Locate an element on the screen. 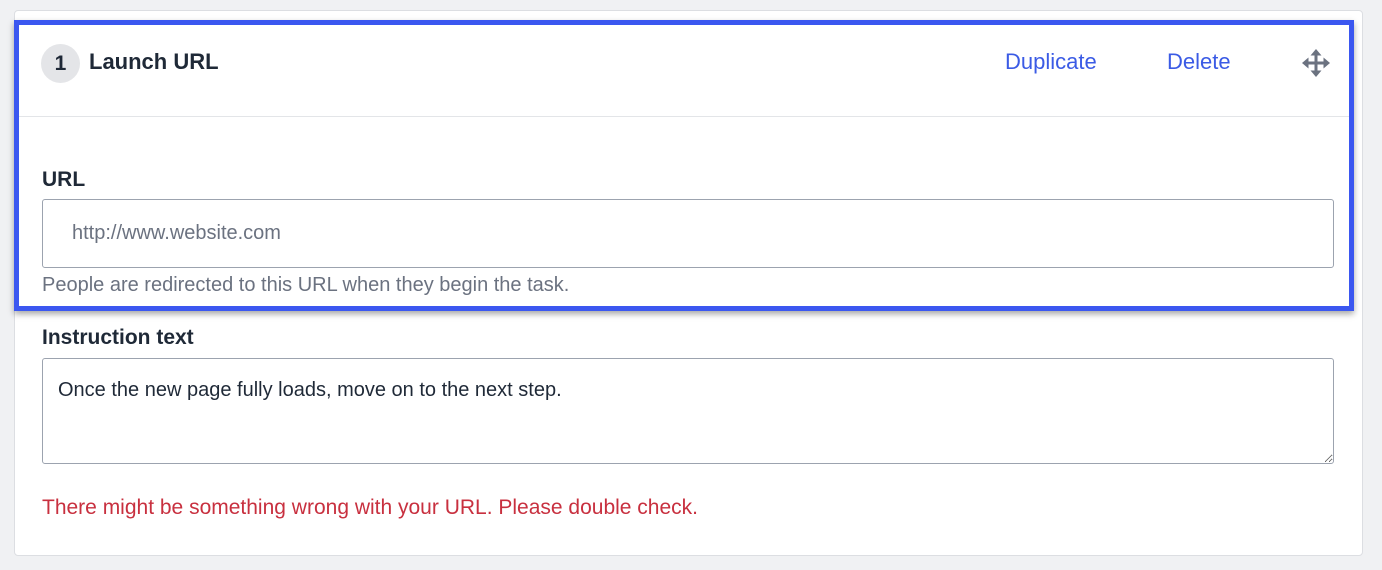 The image size is (1382, 570). step-number-badge: 1 is located at coordinates (60, 63).